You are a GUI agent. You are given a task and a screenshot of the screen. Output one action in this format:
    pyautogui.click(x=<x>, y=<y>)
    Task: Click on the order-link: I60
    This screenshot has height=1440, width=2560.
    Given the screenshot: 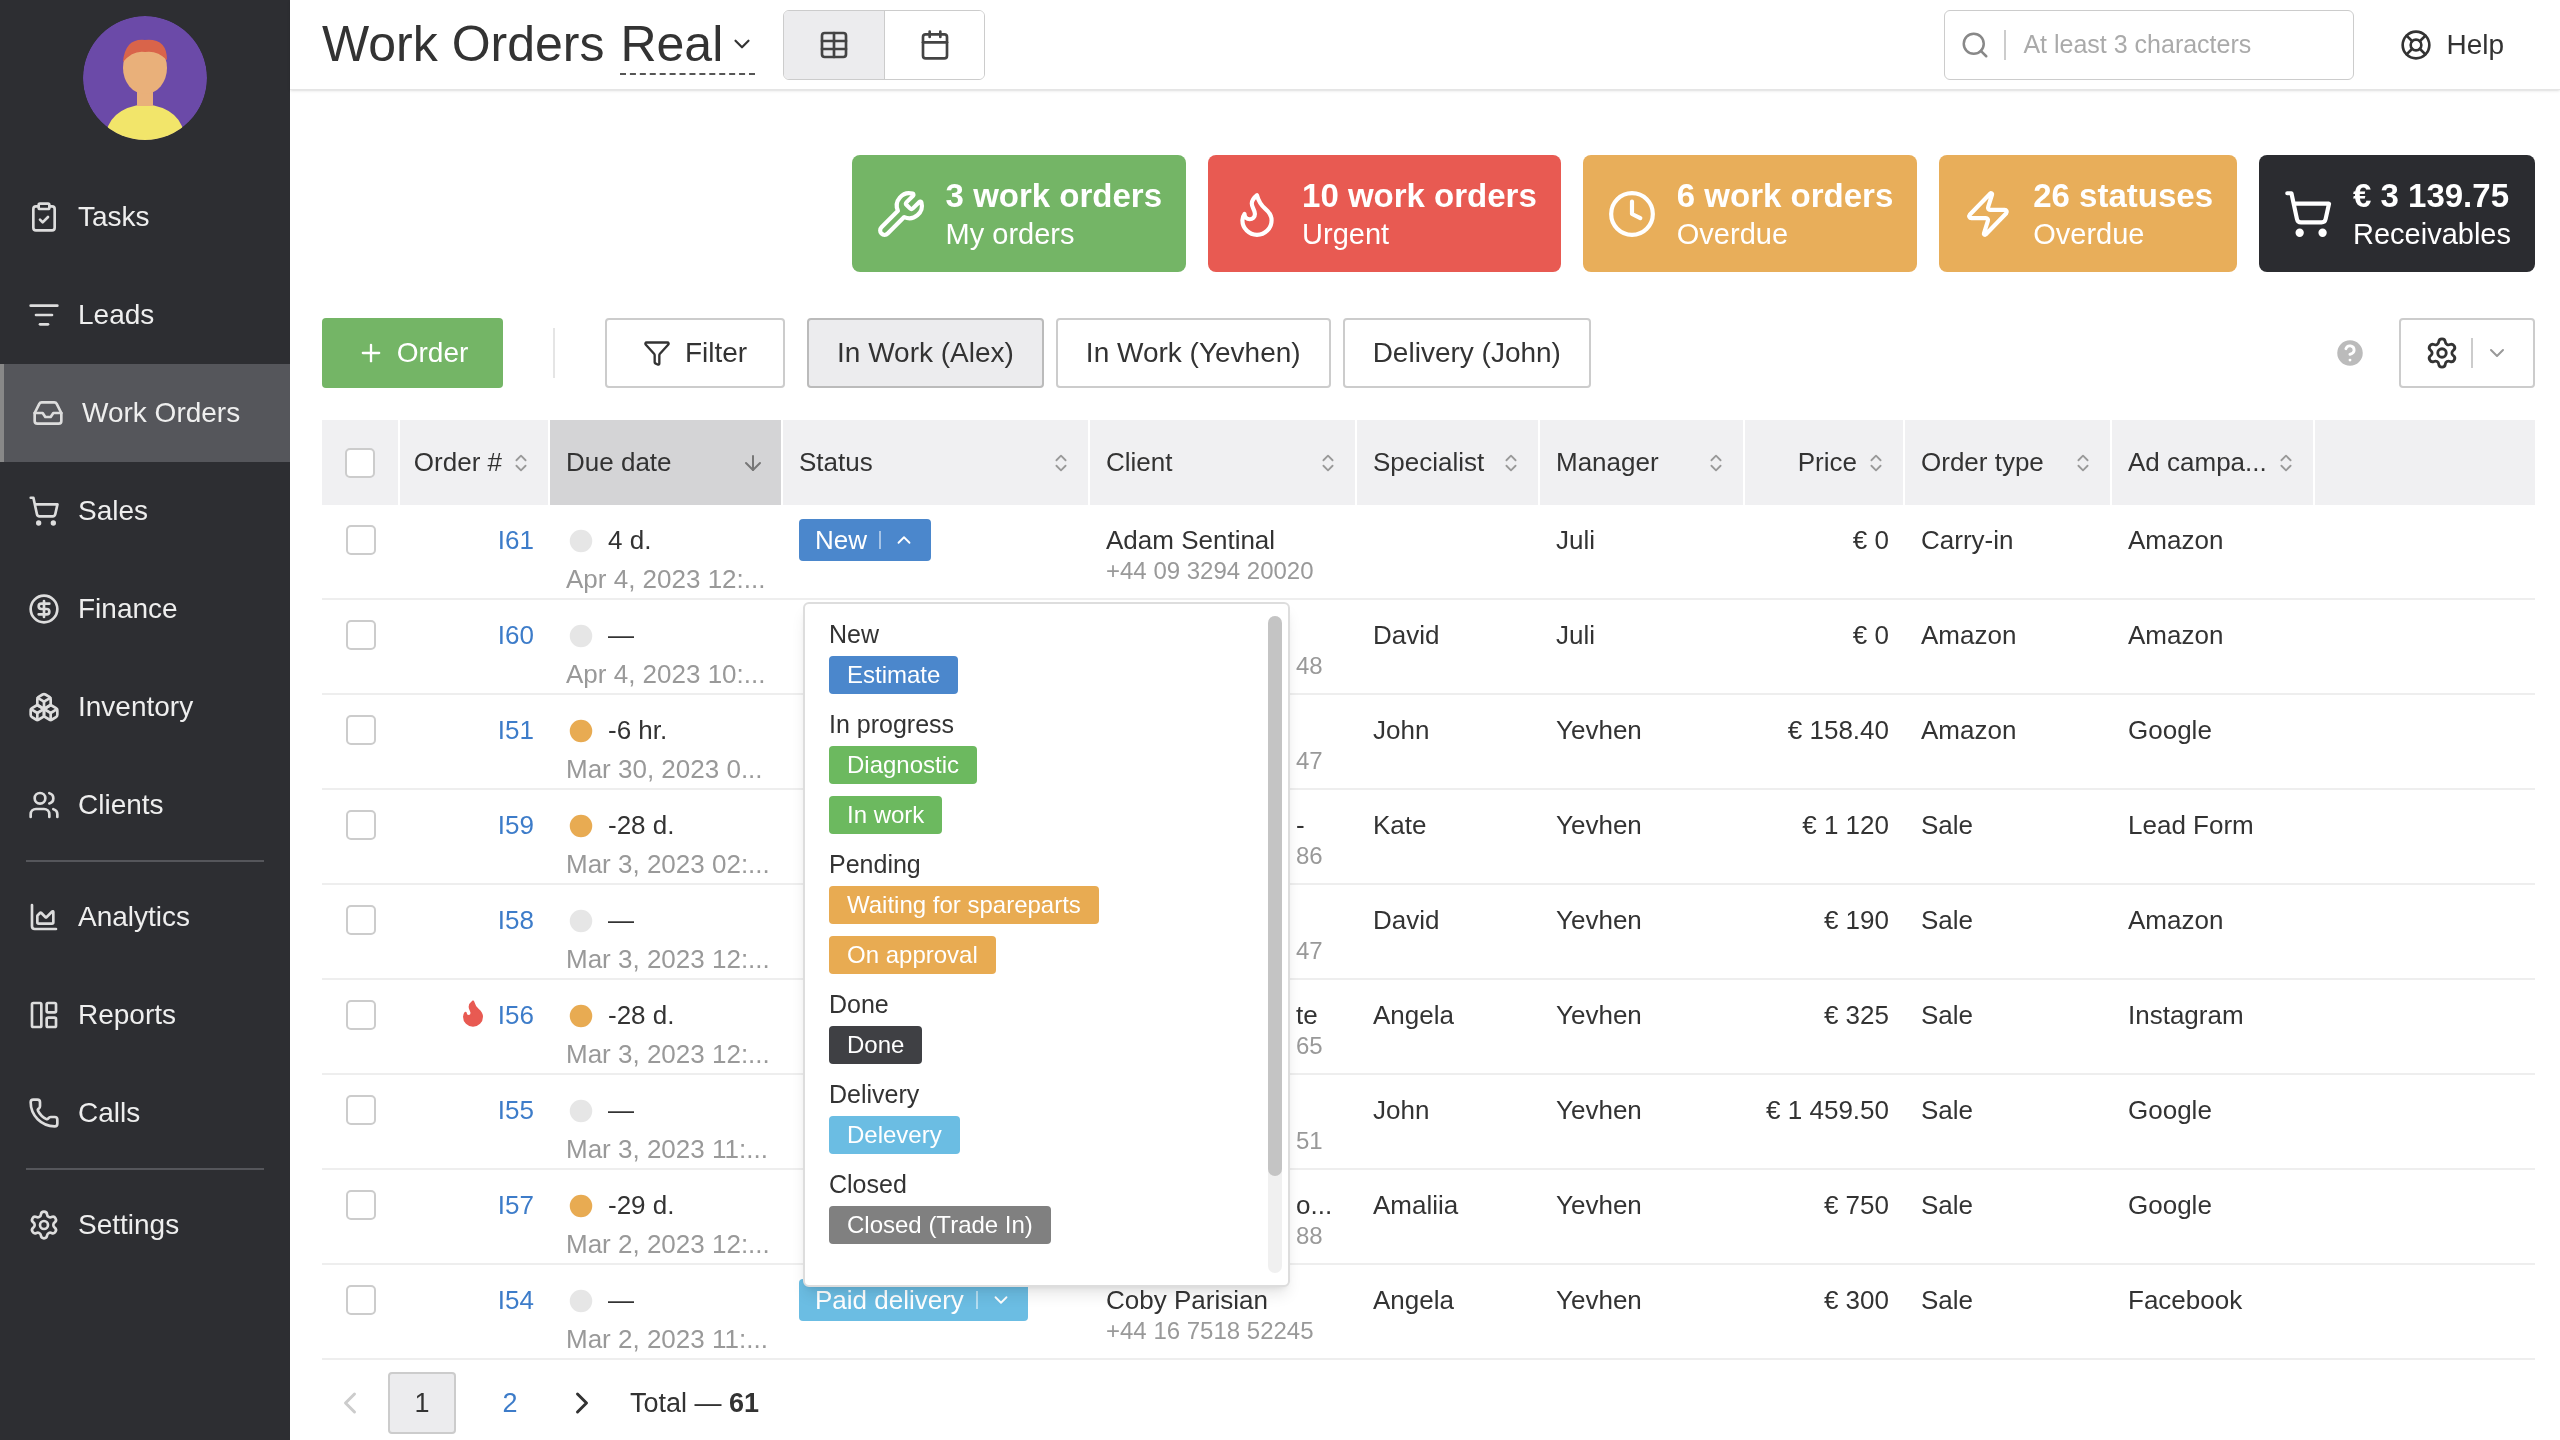 What is the action you would take?
    pyautogui.click(x=515, y=635)
    